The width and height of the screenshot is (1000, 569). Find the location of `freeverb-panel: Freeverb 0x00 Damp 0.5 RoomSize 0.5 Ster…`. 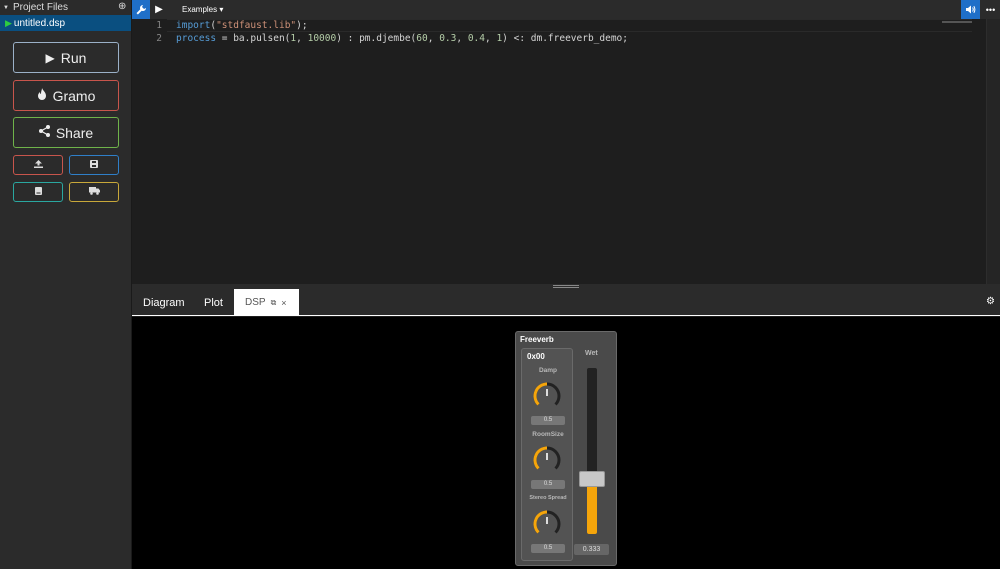

freeverb-panel: Freeverb 0x00 Damp 0.5 RoomSize 0.5 Ster… is located at coordinates (566, 448).